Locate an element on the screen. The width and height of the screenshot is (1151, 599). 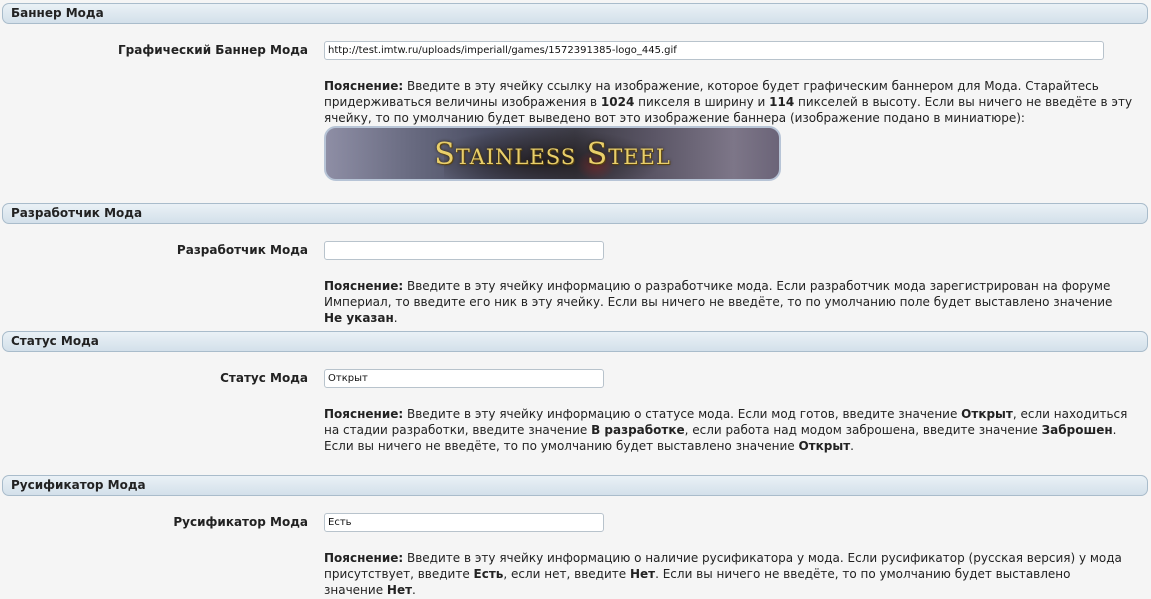
section-header-rusifikator: Русификатор Мода is located at coordinates (575, 485).